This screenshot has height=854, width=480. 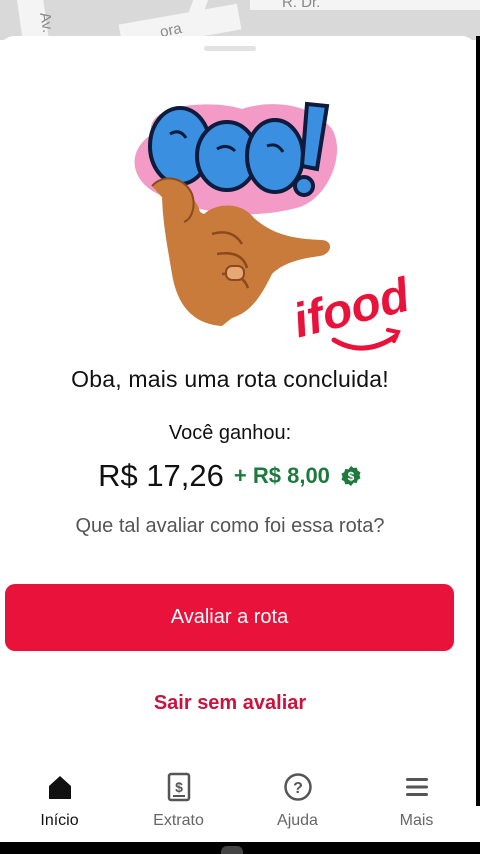 I want to click on earned-amount: R$ 17,26, so click(x=161, y=475).